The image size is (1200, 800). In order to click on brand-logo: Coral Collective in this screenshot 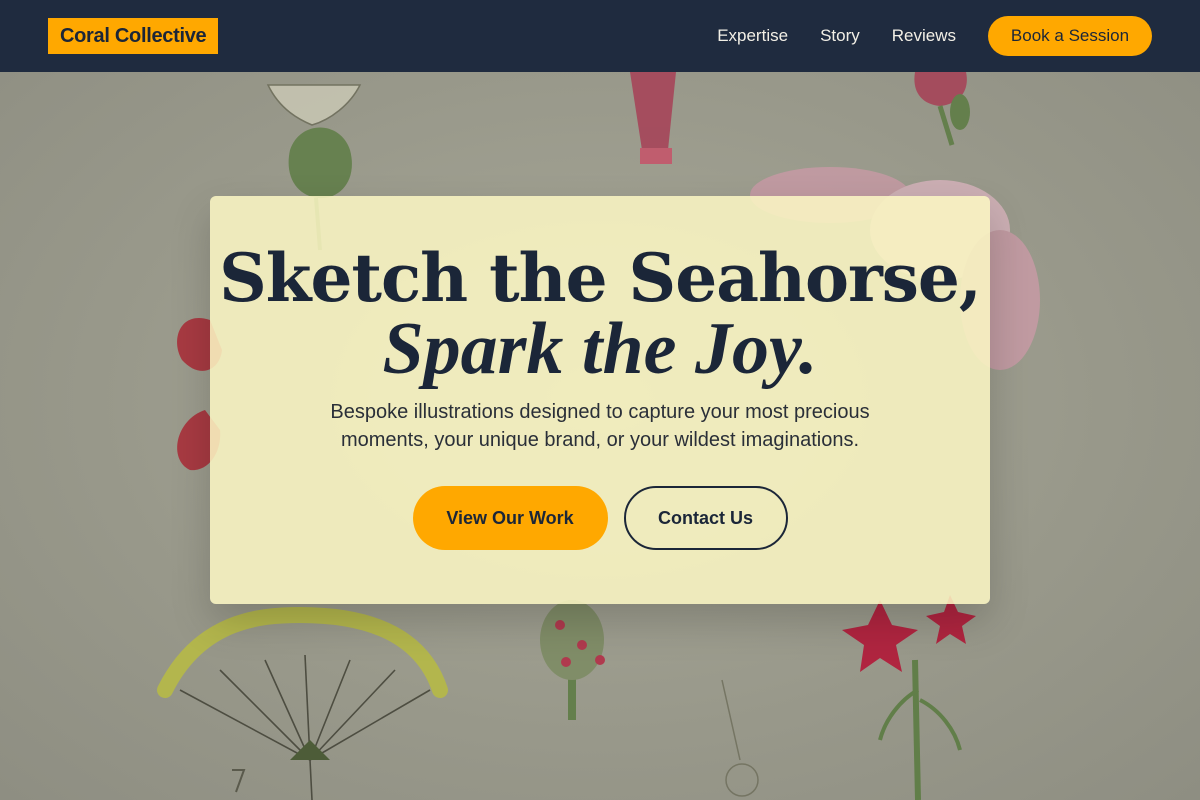, I will do `click(133, 36)`.